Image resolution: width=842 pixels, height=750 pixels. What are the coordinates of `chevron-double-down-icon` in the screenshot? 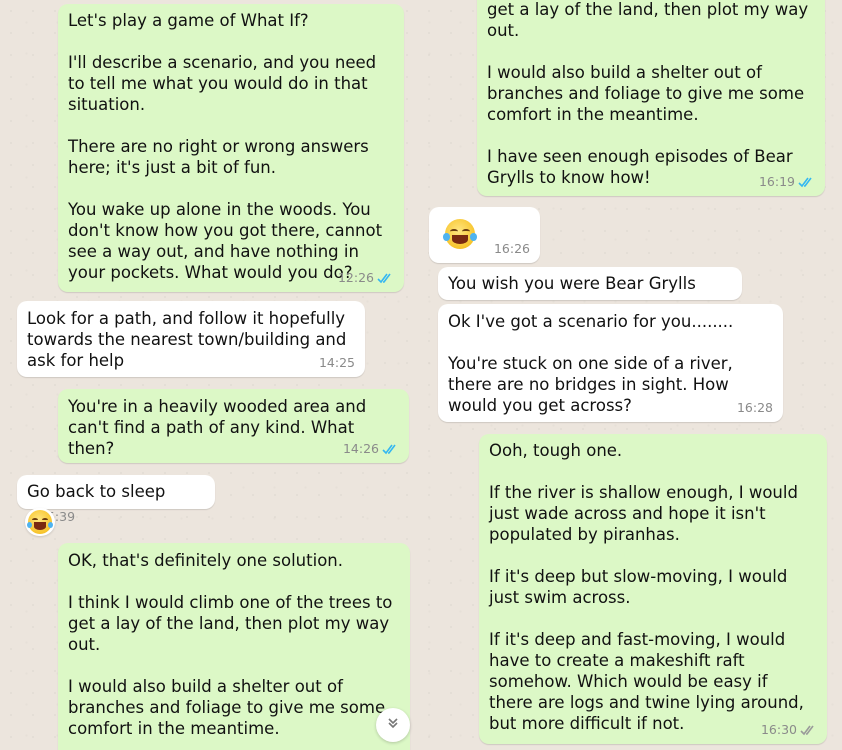 It's located at (393, 725).